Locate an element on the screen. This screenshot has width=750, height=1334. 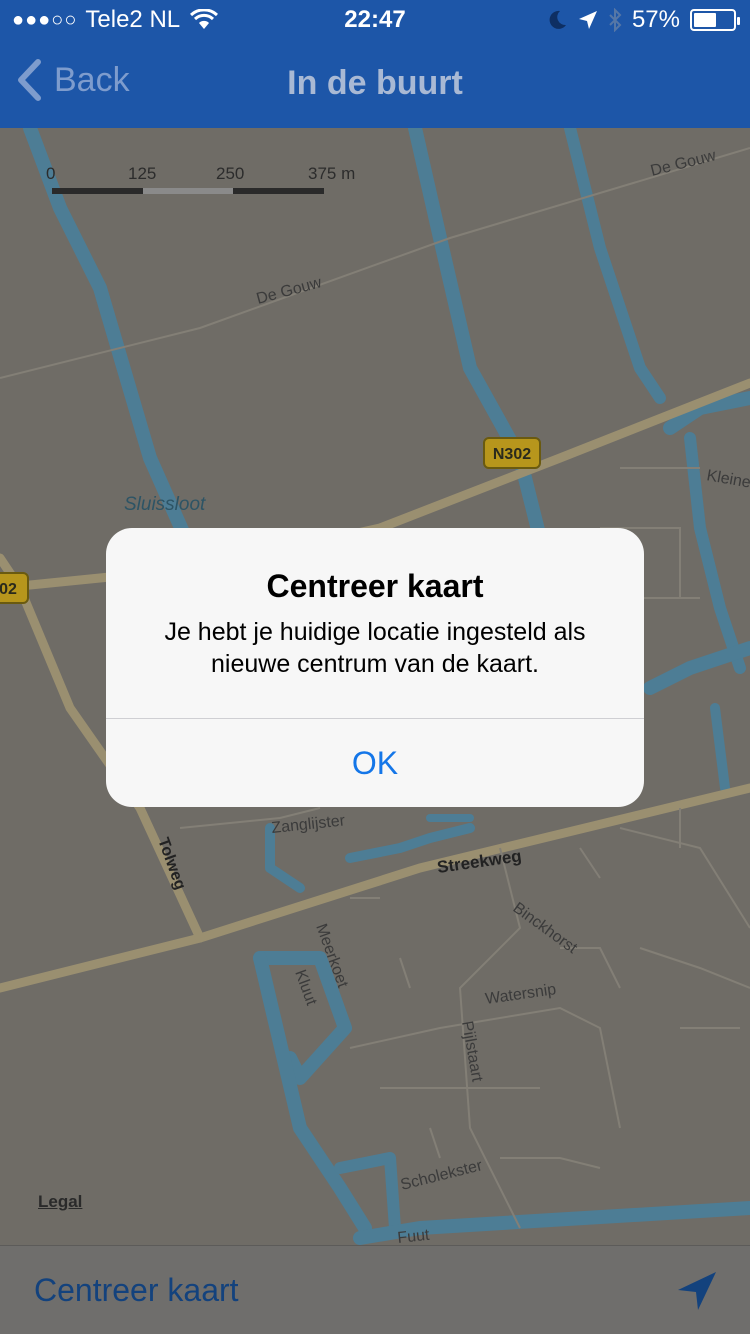
street-label-sluissloot: Sluissloot is located at coordinates (165, 504).